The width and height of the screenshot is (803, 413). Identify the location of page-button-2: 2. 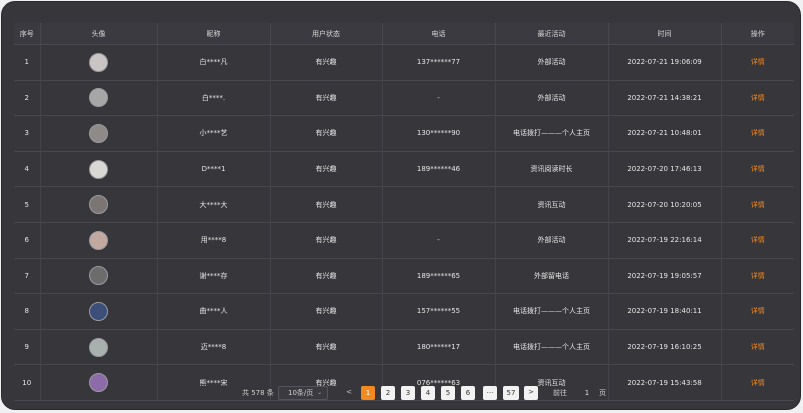
(388, 393).